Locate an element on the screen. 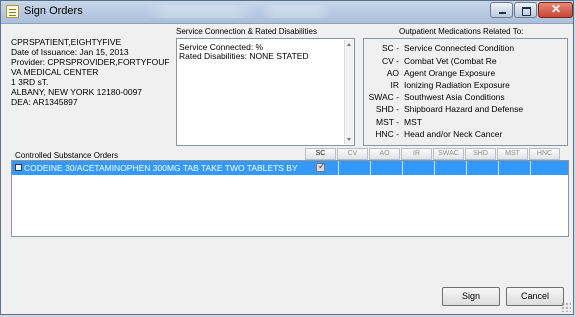 The height and width of the screenshot is (317, 576). related-code: SC - is located at coordinates (390, 48).